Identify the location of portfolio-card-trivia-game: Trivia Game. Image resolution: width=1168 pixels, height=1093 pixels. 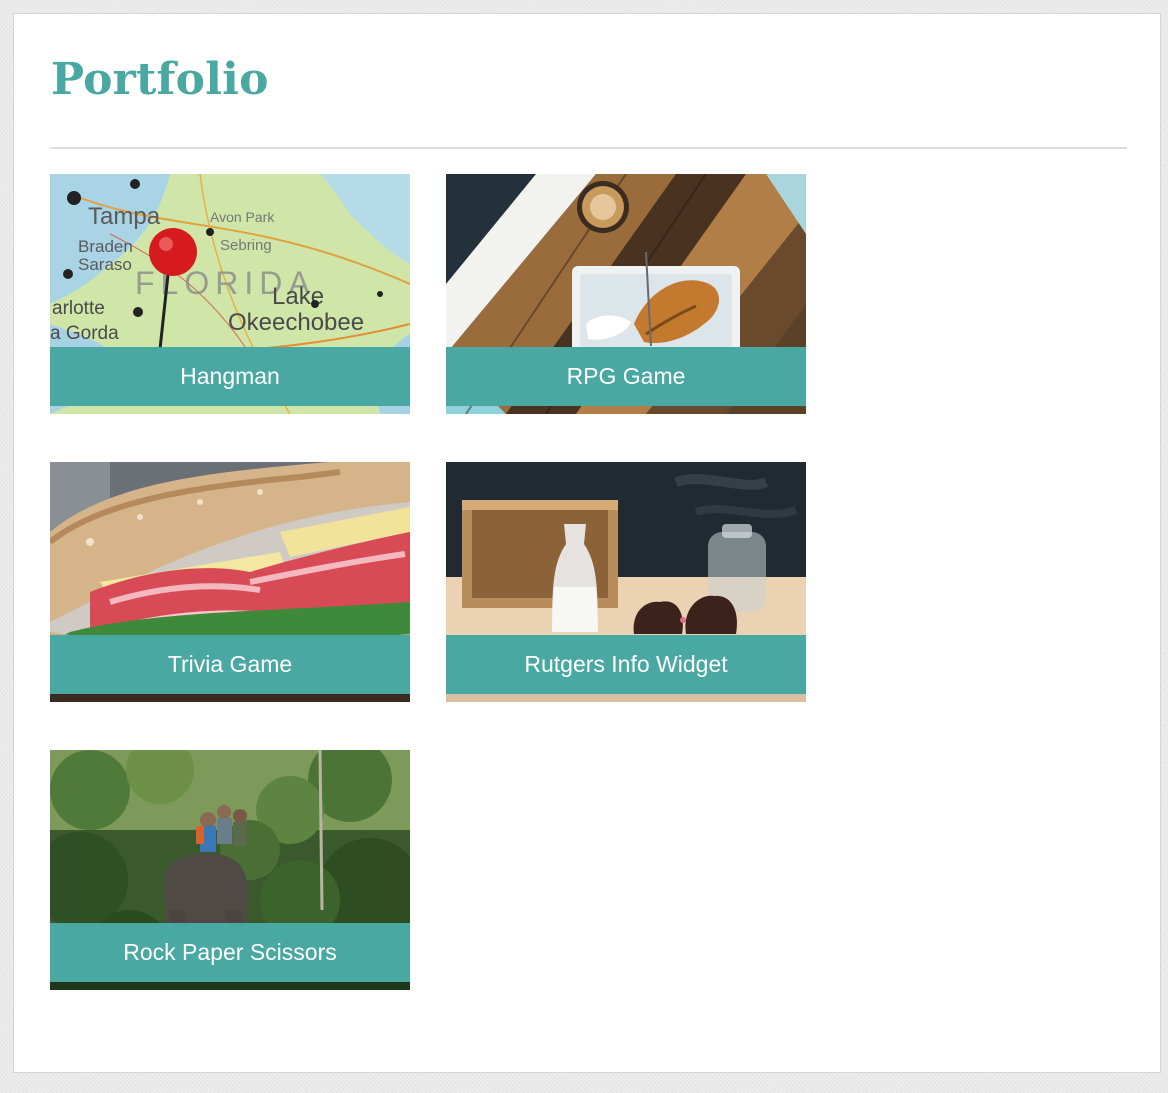
(230, 582).